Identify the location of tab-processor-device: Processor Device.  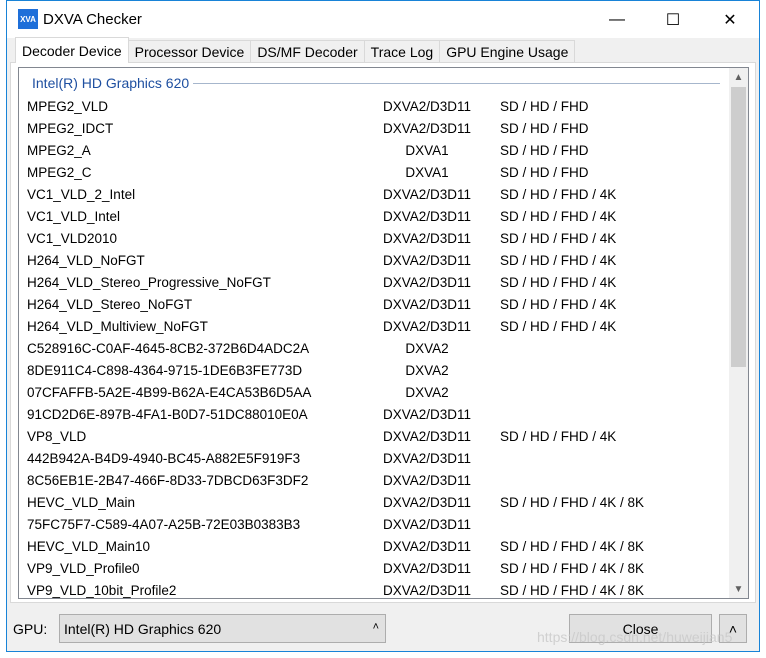
(189, 51).